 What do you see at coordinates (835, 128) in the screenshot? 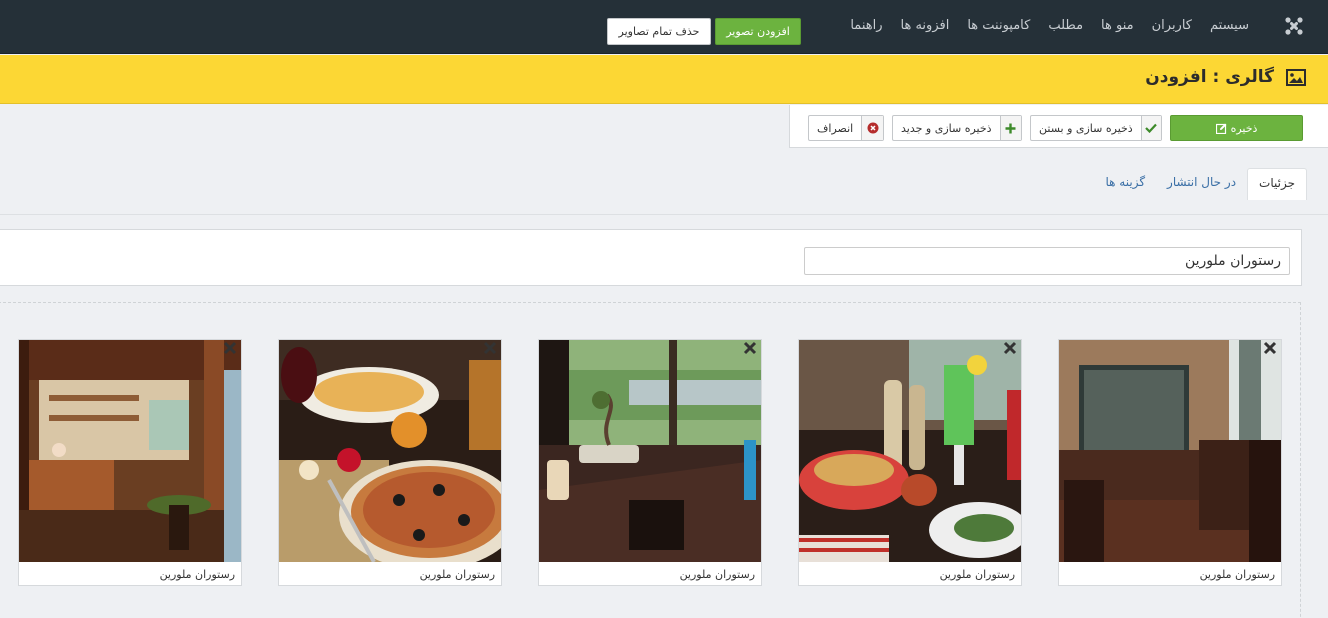
I see `cancel-label: انصراف` at bounding box center [835, 128].